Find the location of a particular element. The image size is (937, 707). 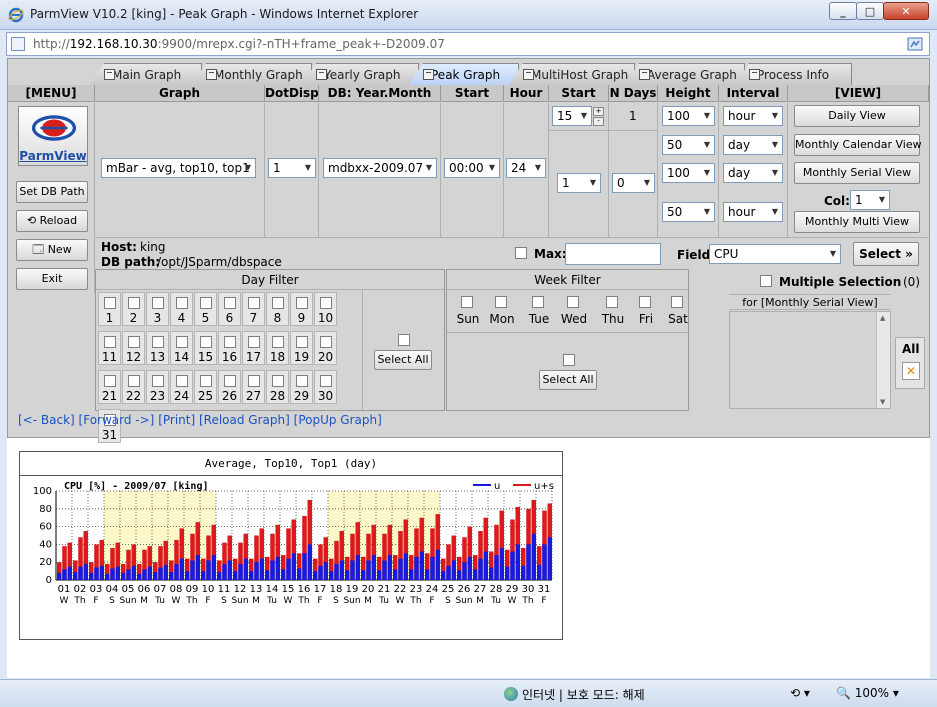

day-filter-item: 19 is located at coordinates (301, 348).